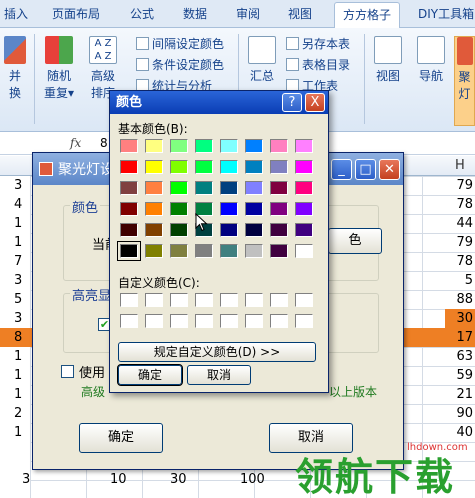 The width and height of the screenshot is (475, 498). What do you see at coordinates (365, 169) in the screenshot?
I see `maximize-button: □` at bounding box center [365, 169].